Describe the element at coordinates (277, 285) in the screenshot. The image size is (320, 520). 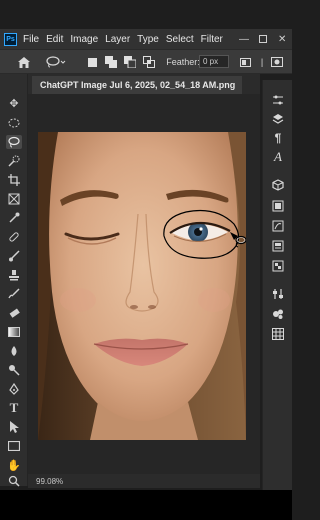
I see `panel-dock: ¶ A` at that location.